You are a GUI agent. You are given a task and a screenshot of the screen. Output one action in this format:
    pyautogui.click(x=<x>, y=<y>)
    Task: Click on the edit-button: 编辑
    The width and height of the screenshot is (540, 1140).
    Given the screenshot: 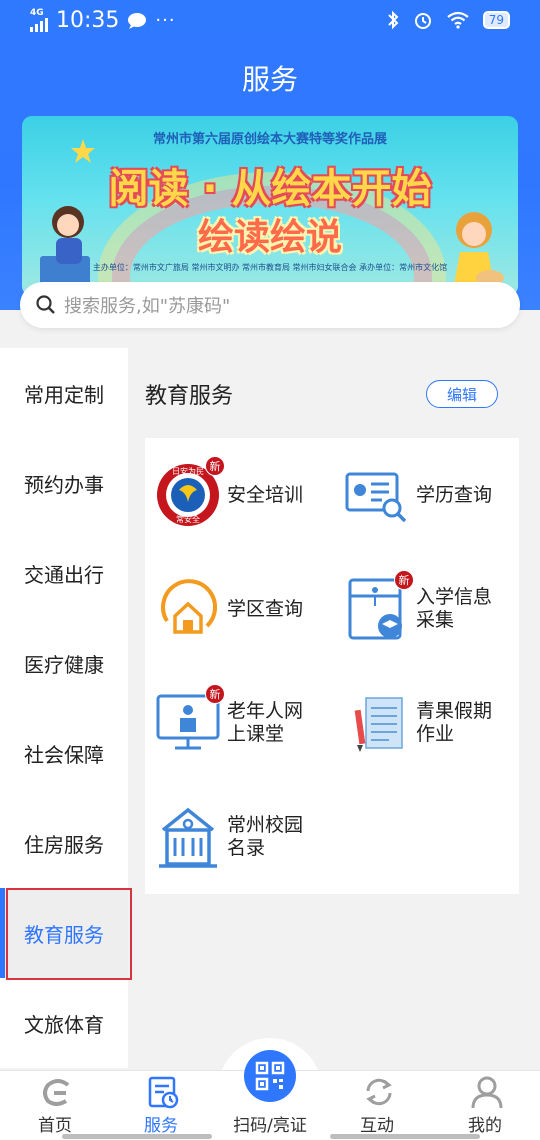 What is the action you would take?
    pyautogui.click(x=462, y=394)
    